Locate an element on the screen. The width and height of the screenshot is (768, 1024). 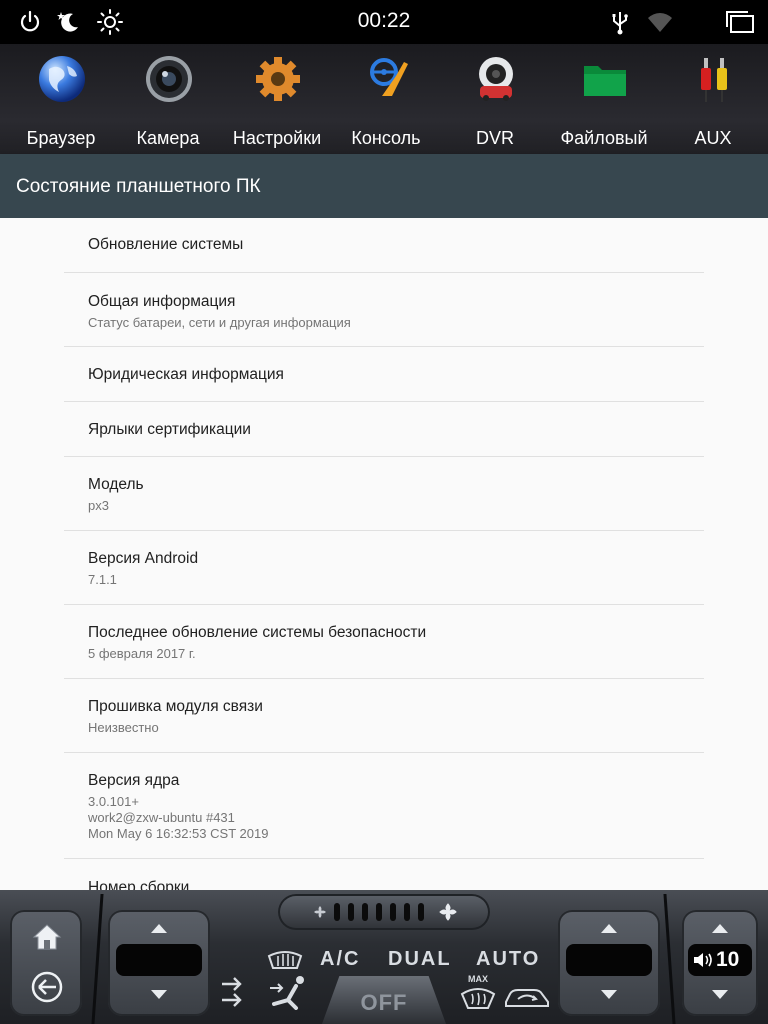
list-item: Прошивка модуля связи Неизвестно is located at coordinates (384, 716).